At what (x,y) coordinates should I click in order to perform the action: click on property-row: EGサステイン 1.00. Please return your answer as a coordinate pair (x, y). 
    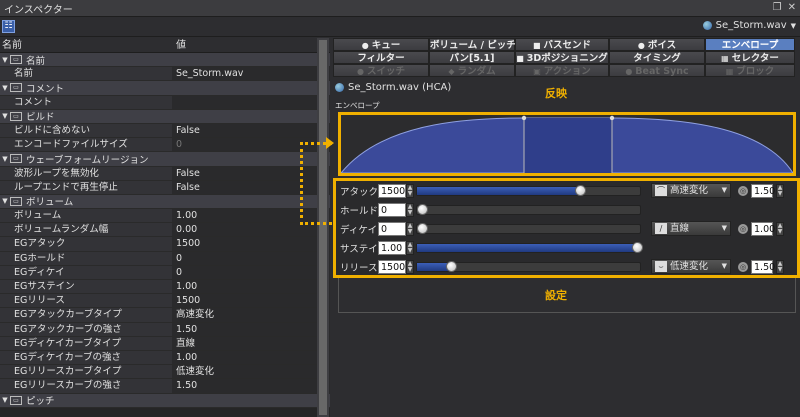
    Looking at the image, I should click on (165, 287).